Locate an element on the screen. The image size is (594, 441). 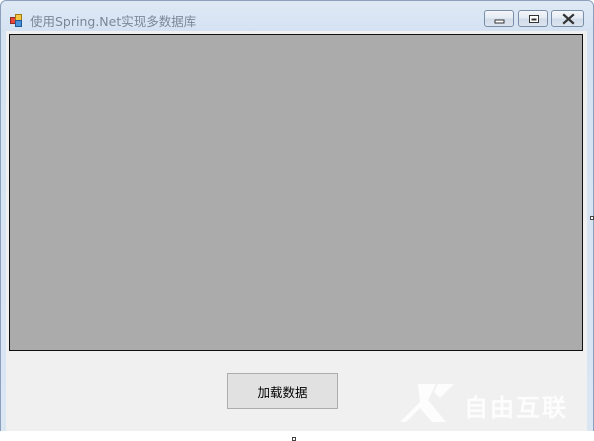
title-bar: 使用Spring.Net实现多数据库 is located at coordinates (297, 16).